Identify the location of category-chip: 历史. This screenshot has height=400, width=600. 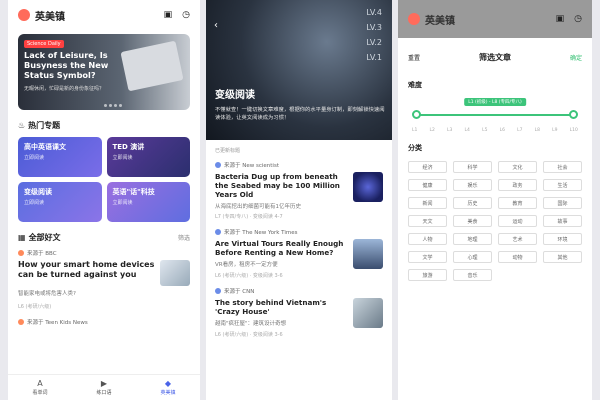
(472, 203).